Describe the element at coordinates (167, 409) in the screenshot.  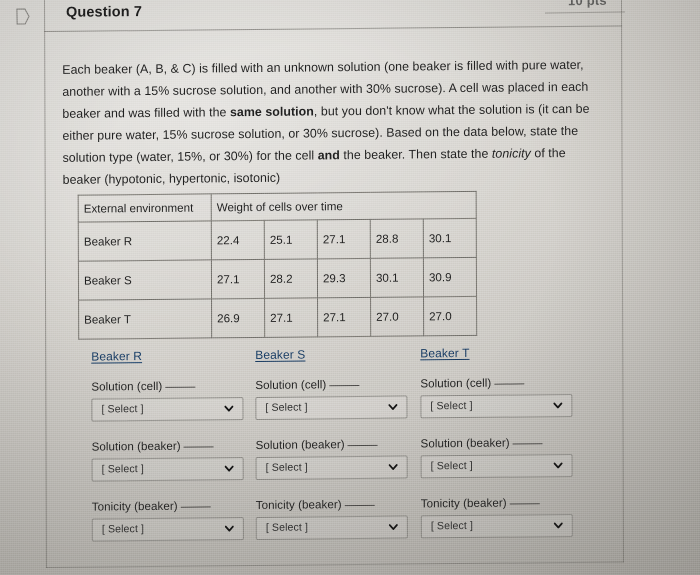
I see `select-solution-cell-r: [ Select ]` at that location.